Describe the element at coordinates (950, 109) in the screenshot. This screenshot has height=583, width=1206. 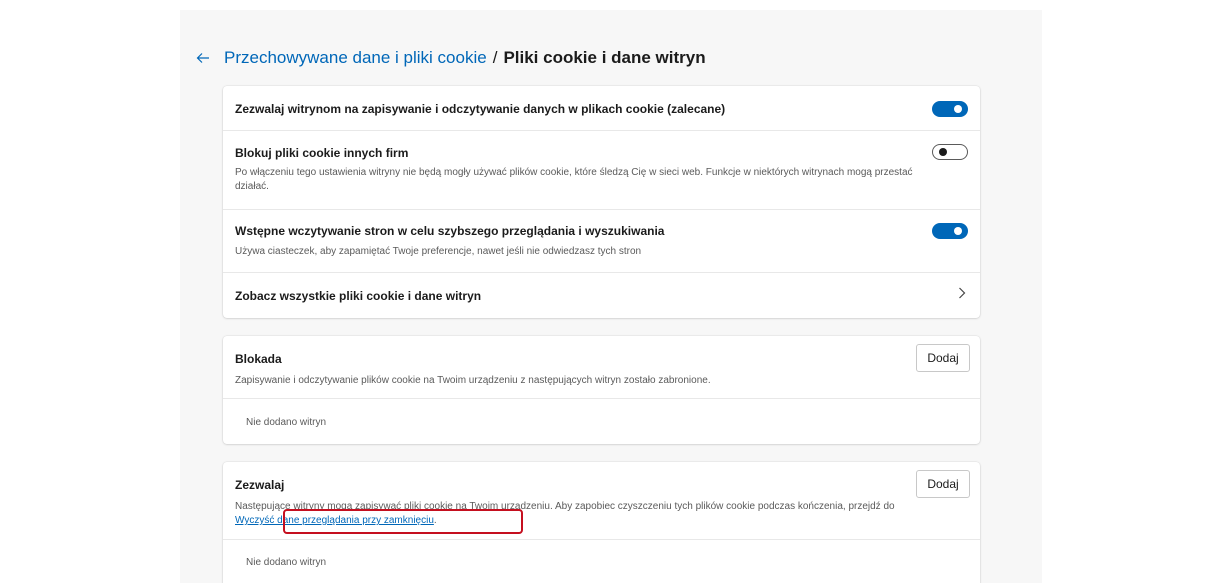
I see `allow-cookies-toggle` at that location.